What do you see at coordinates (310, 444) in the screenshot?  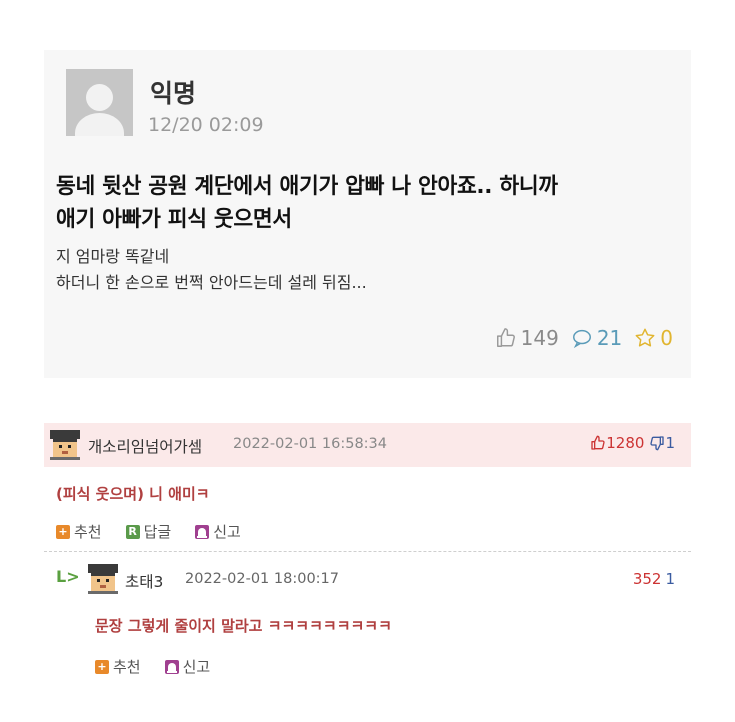 I see `comment-1-date: 2022-02-01 16:58:34` at bounding box center [310, 444].